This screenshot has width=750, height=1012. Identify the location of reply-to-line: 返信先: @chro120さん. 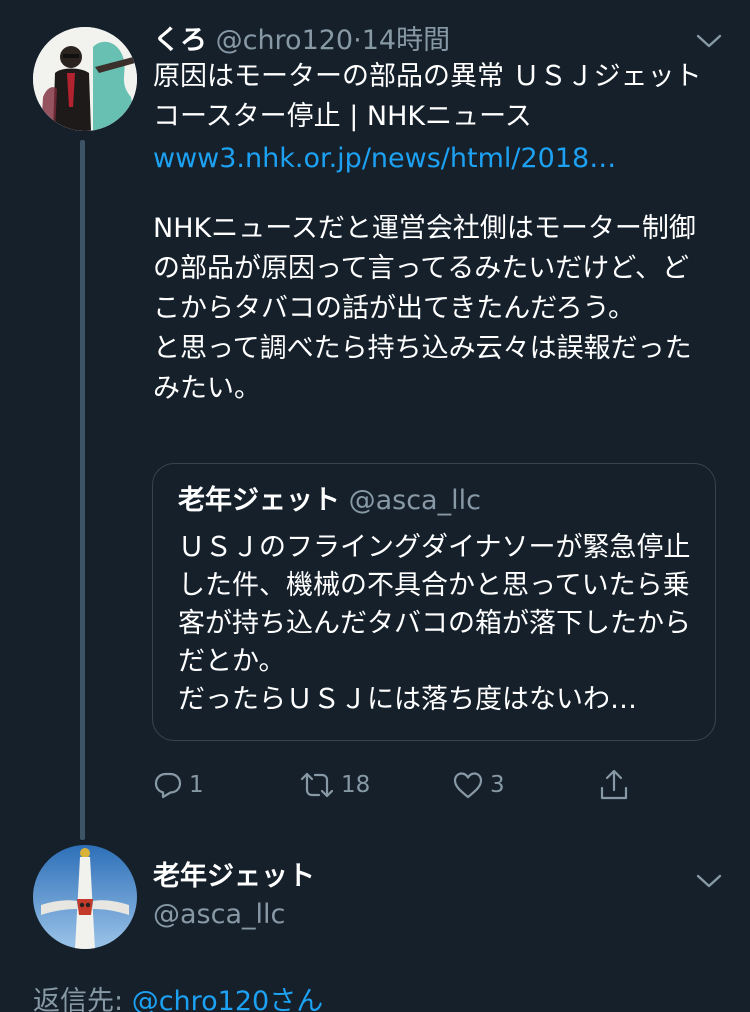
(178, 997).